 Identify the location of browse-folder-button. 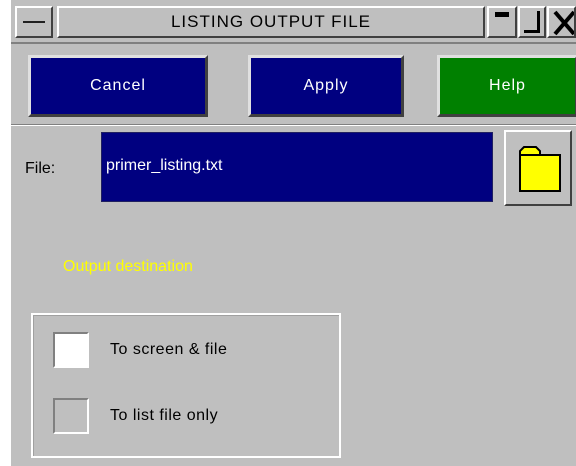
(538, 168).